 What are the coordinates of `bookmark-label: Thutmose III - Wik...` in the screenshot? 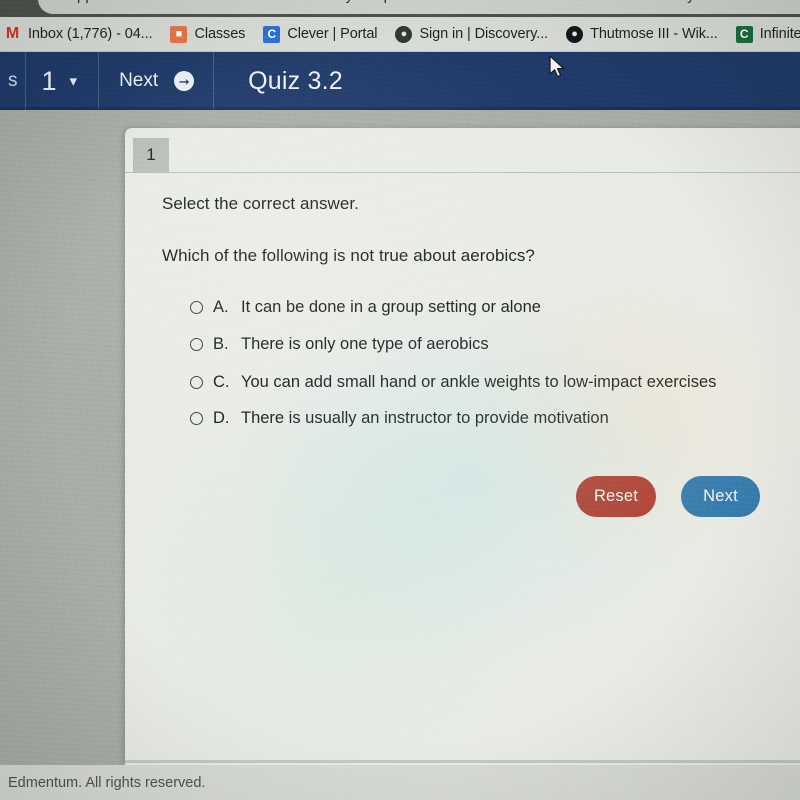 It's located at (654, 34).